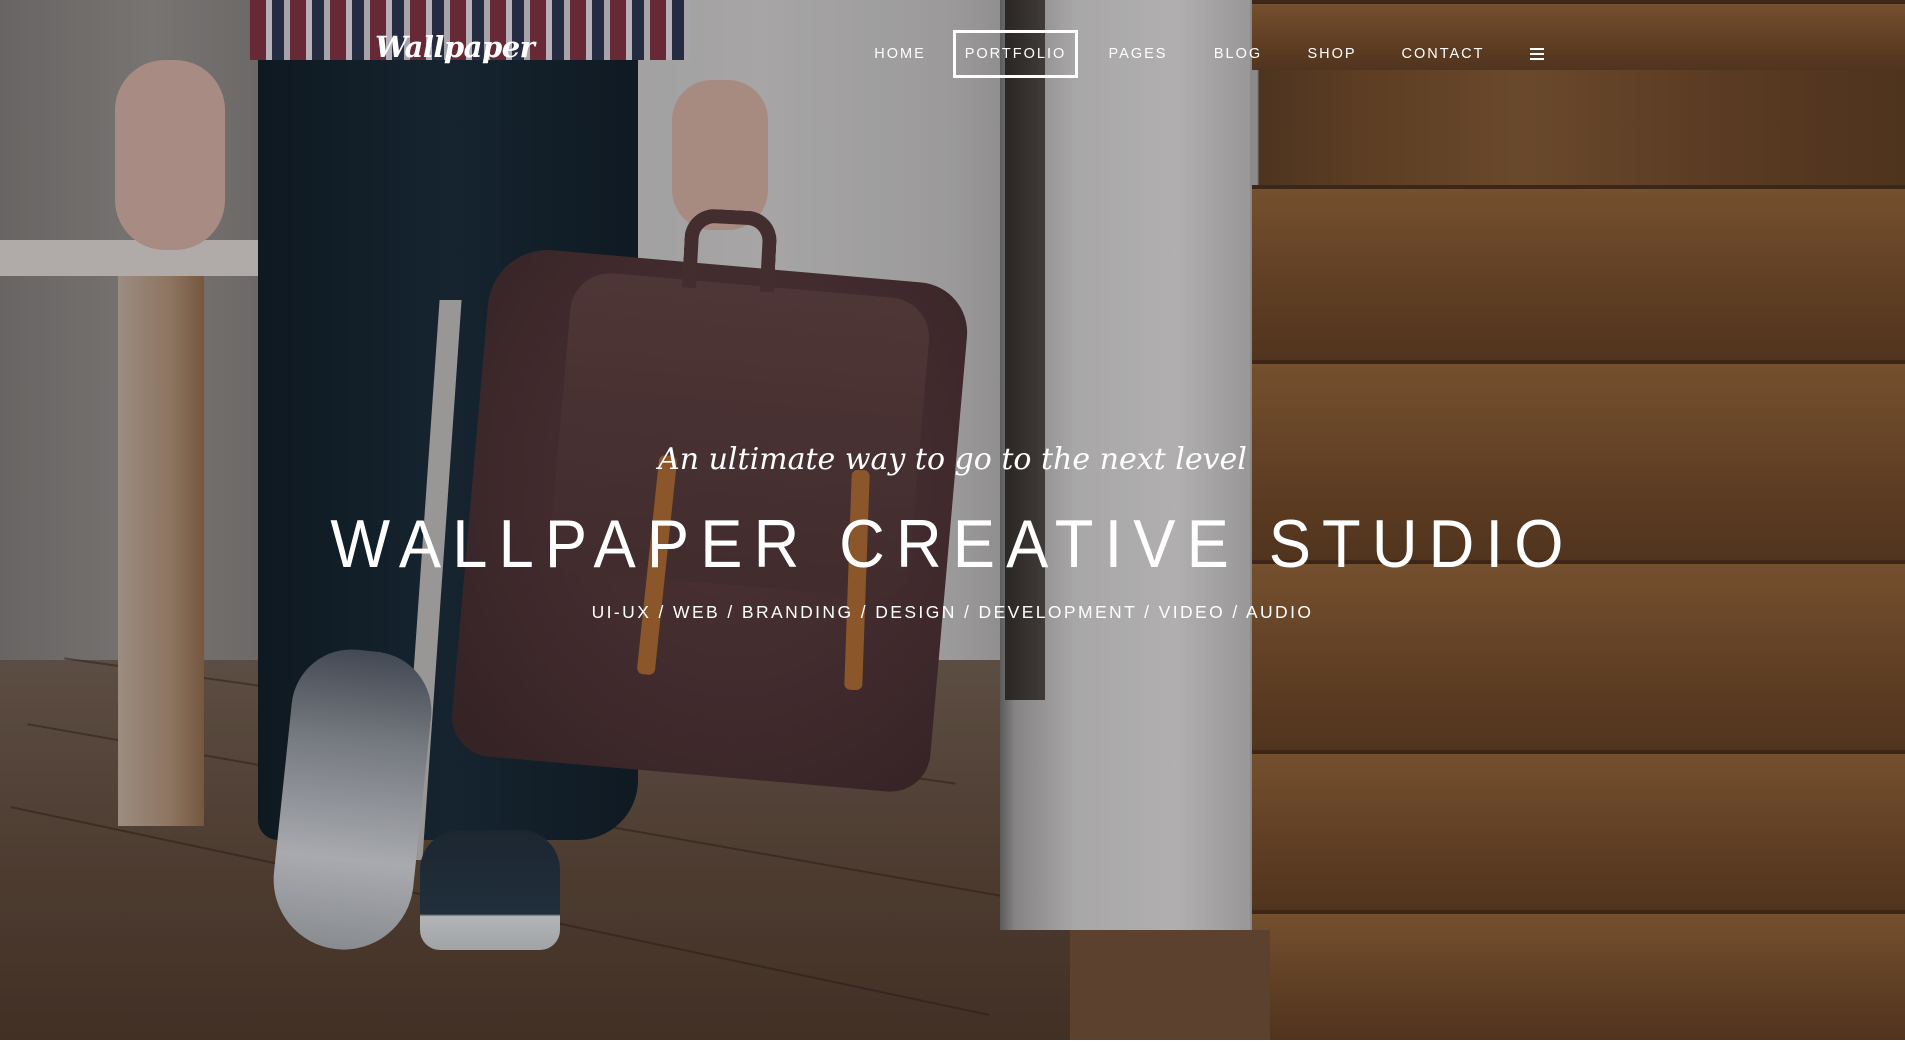 This screenshot has height=1043, width=1905. What do you see at coordinates (952, 544) in the screenshot?
I see `hero-headline: WALLPAPER CREATIVE STUDIO` at bounding box center [952, 544].